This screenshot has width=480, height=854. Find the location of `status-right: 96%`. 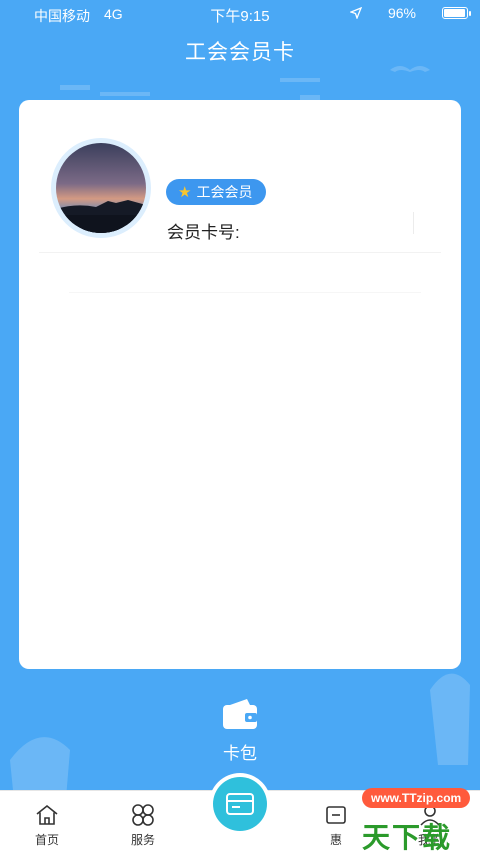

status-right: 96% is located at coordinates (410, 13).